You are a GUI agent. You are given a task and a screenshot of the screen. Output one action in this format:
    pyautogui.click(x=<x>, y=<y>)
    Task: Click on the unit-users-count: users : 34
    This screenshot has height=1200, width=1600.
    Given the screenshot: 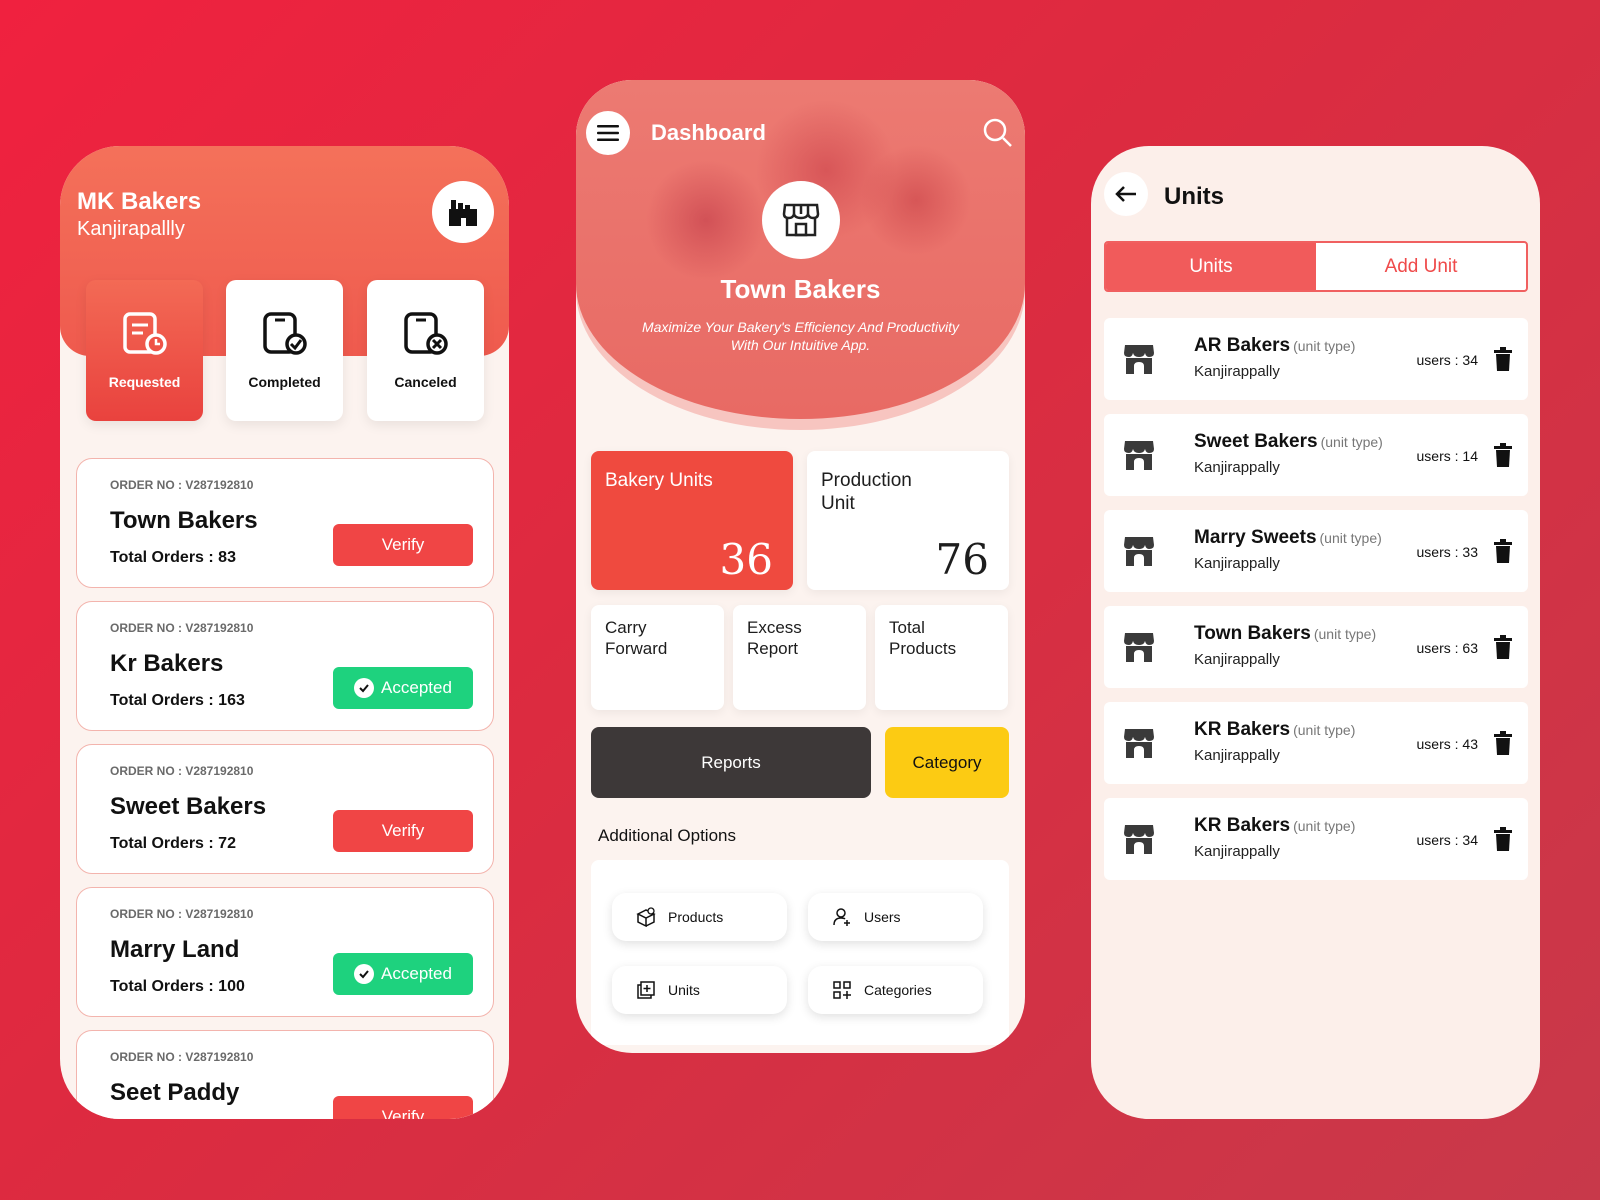 What is the action you would take?
    pyautogui.click(x=1447, y=360)
    